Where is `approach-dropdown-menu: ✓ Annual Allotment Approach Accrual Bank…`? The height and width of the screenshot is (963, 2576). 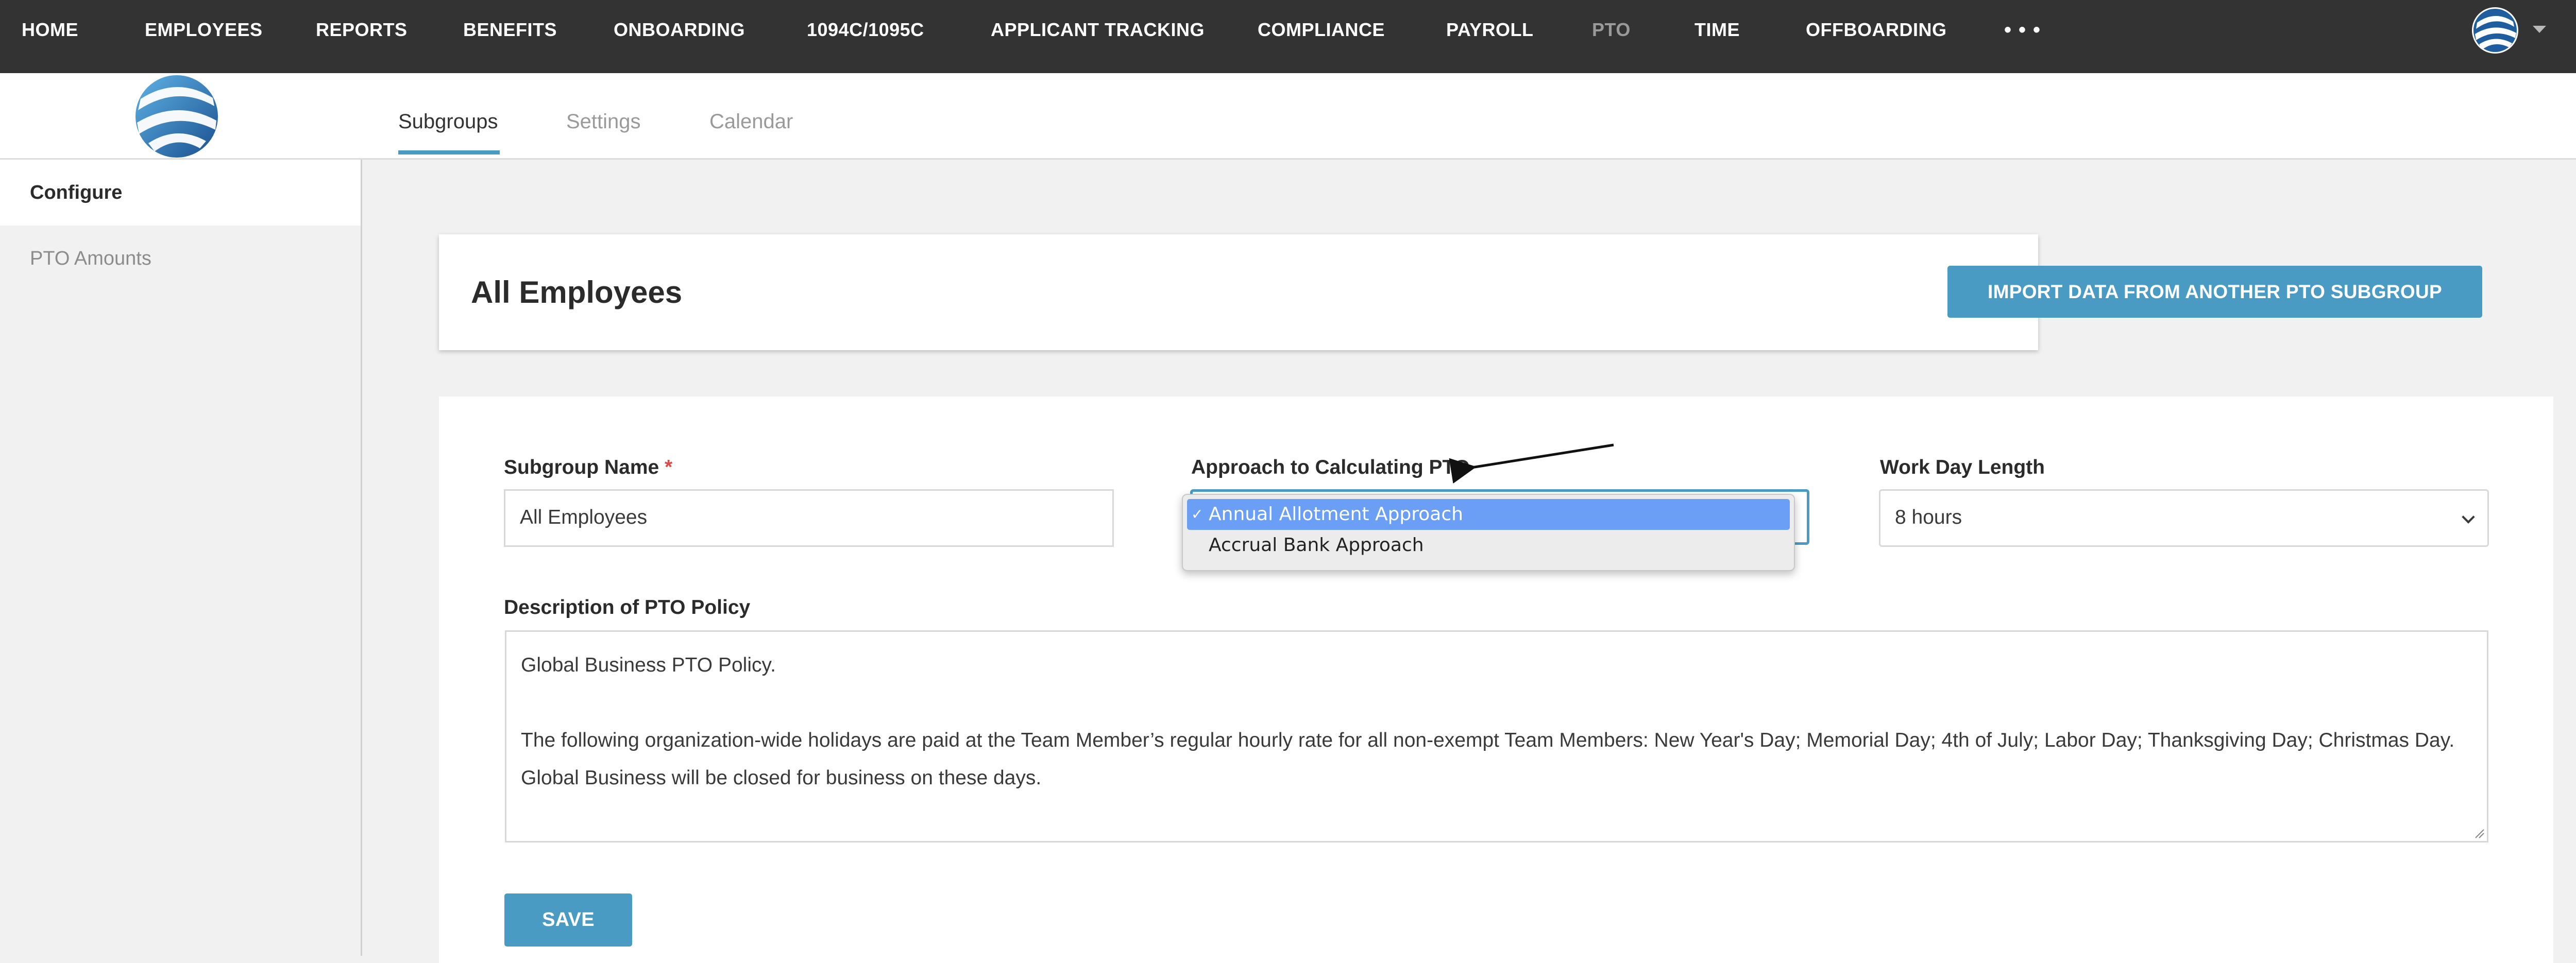
approach-dropdown-menu: ✓ Annual Allotment Approach Accrual Bank… is located at coordinates (1489, 532).